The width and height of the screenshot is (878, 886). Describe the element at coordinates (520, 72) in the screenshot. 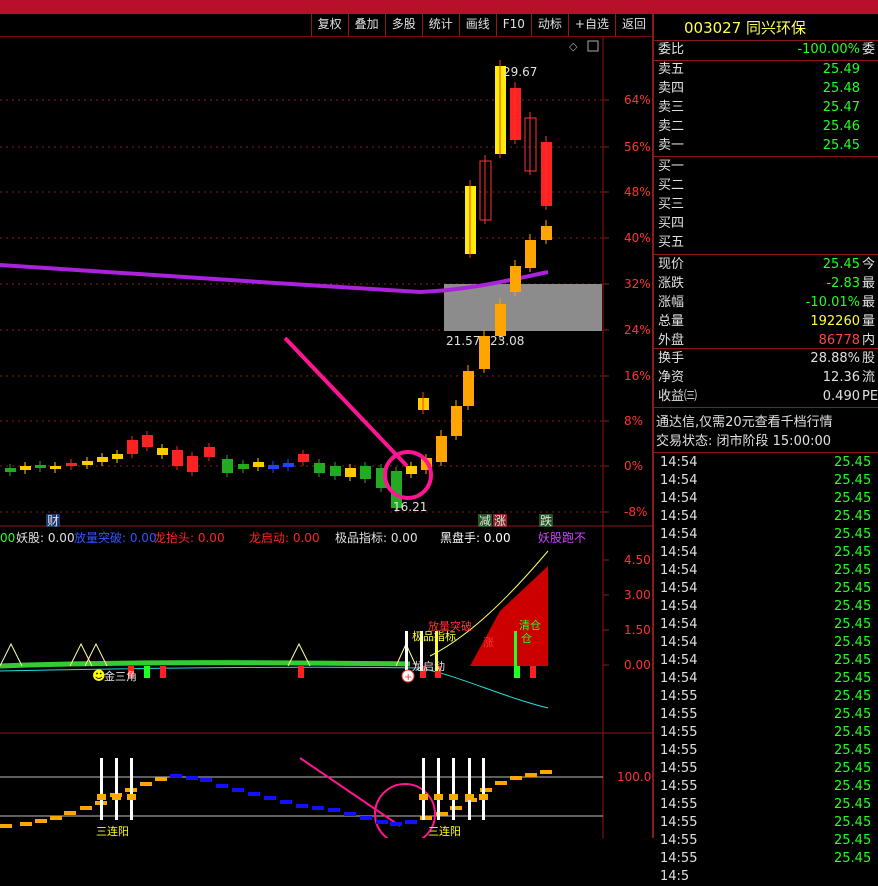

I see `high-price-label: 29.67` at that location.